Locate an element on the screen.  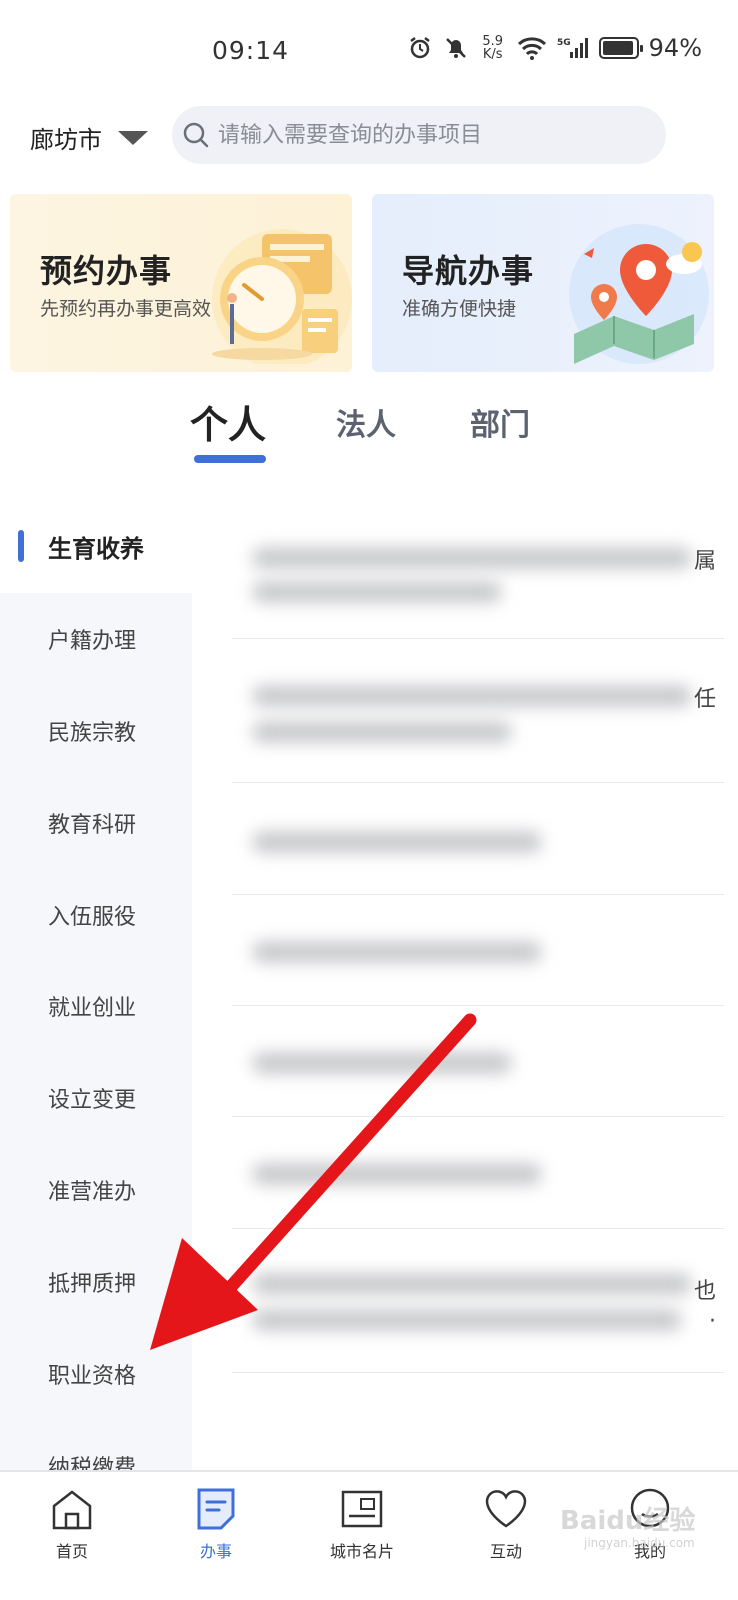
appointment-subtitle: 先预约再办事更高效 is located at coordinates (126, 309).